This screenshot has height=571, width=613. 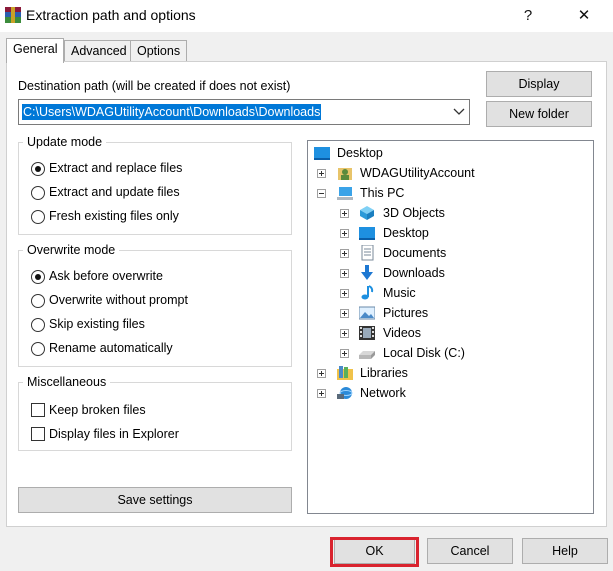 I want to click on extract-update-radio, so click(x=38, y=193).